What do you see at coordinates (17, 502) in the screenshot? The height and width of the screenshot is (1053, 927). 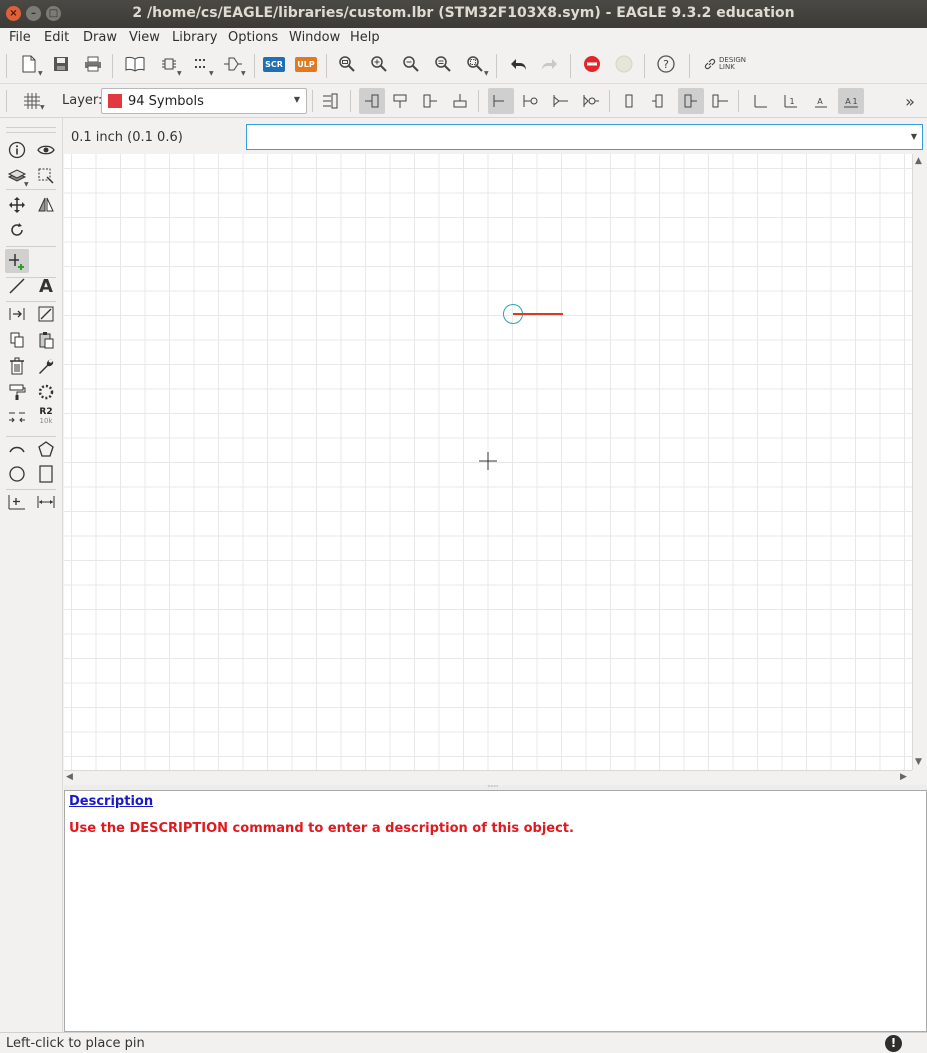 I see `mark-tool-icon` at bounding box center [17, 502].